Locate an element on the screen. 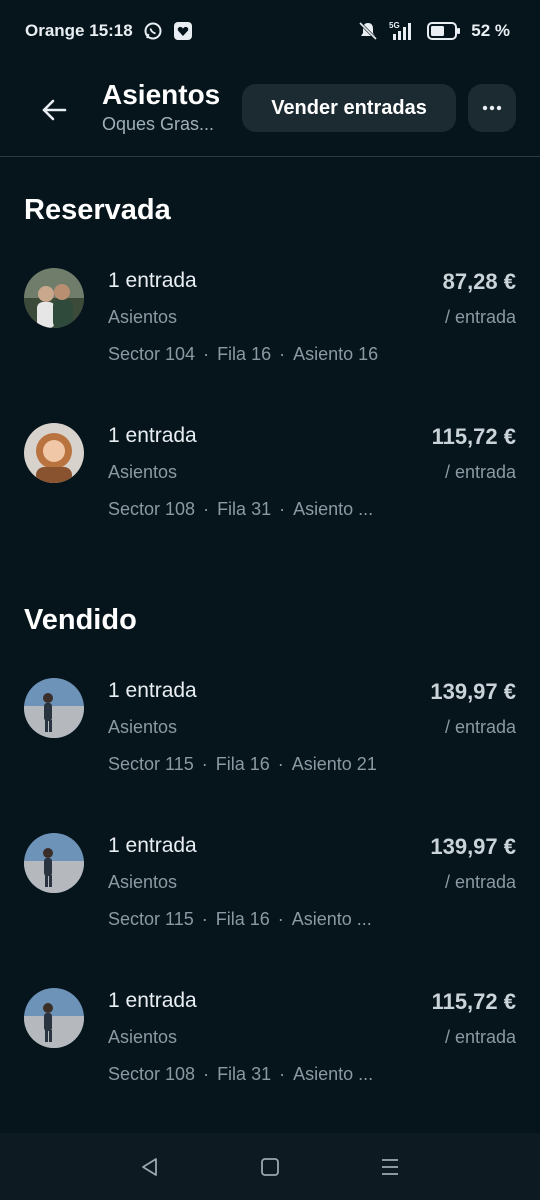  seat-details: Sector 115 · Fila 16 · Asiento 21 is located at coordinates (258, 764).